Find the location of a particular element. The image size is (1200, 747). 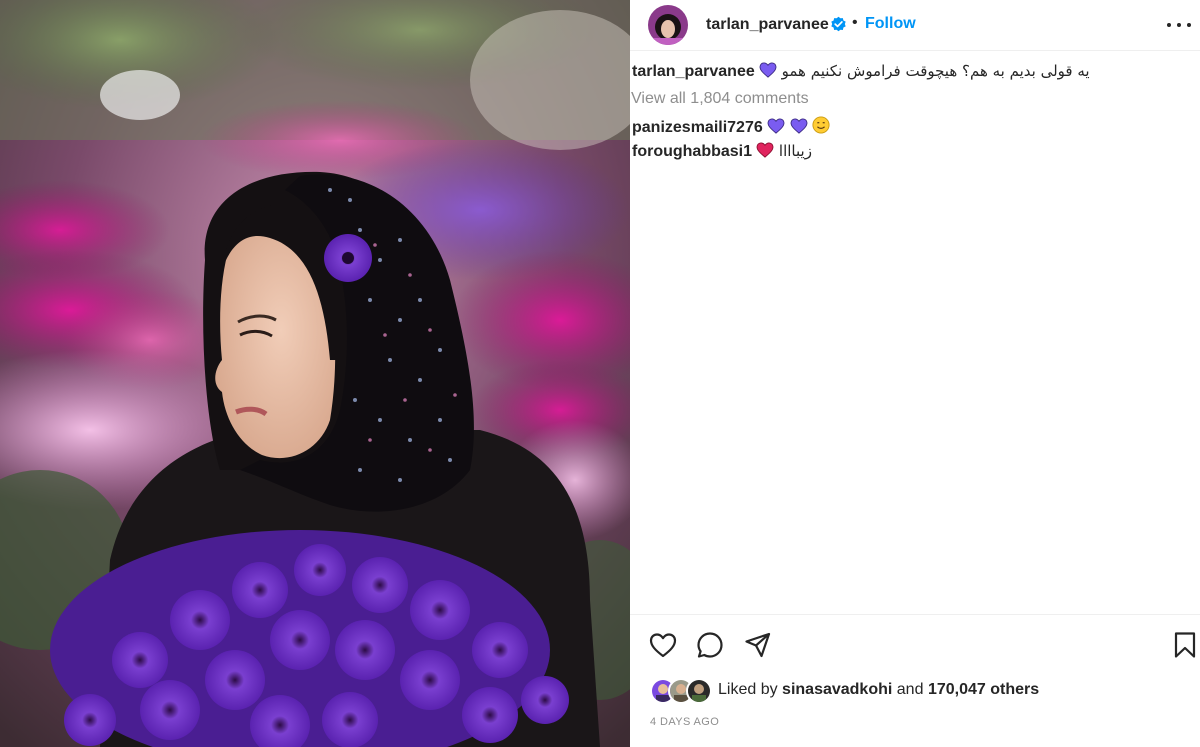

header-username: tarlan_parvanee is located at coordinates (767, 25).